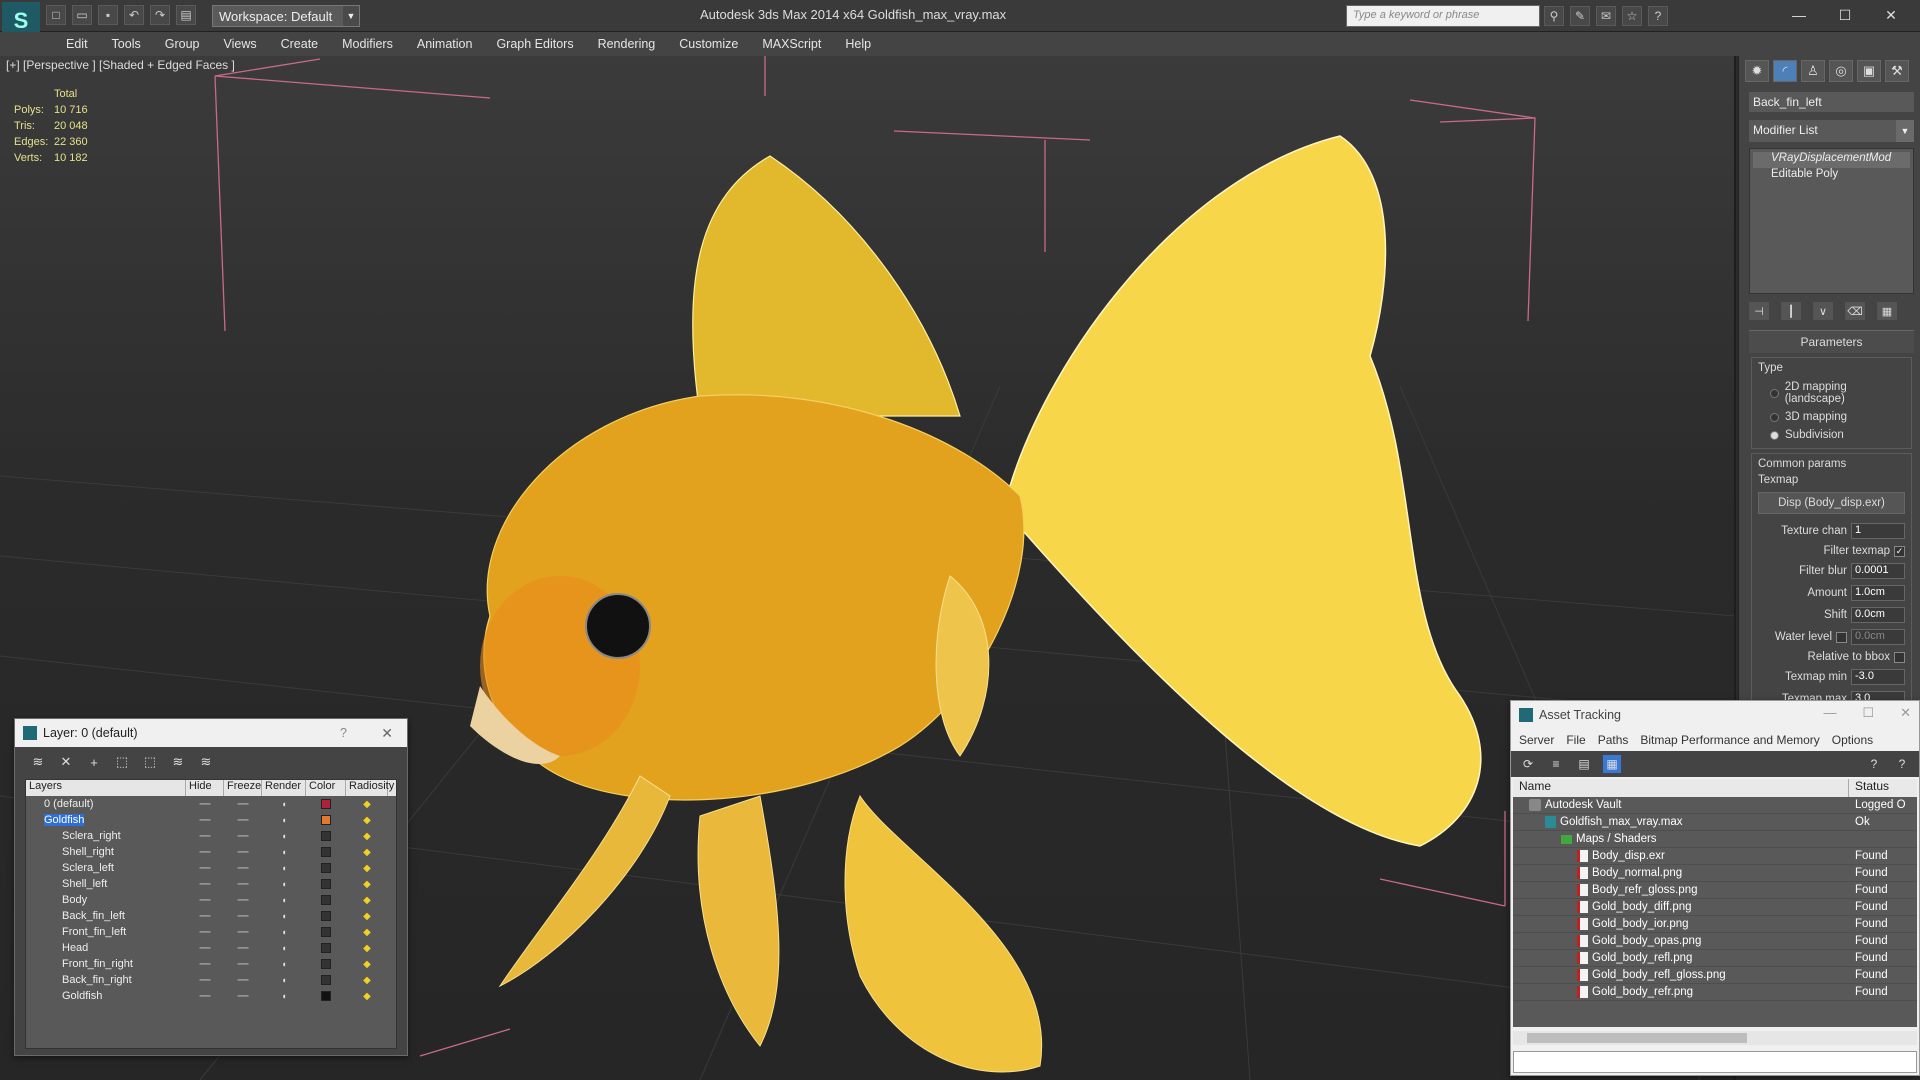 The height and width of the screenshot is (1080, 1920). What do you see at coordinates (1556, 764) in the screenshot?
I see `list-view-icon: ≡` at bounding box center [1556, 764].